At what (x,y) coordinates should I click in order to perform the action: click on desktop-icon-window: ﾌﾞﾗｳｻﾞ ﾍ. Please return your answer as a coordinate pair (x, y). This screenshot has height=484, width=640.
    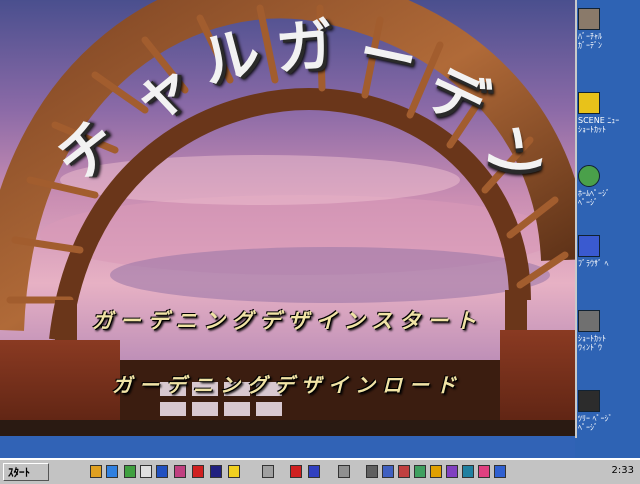
    Looking at the image, I should click on (608, 251).